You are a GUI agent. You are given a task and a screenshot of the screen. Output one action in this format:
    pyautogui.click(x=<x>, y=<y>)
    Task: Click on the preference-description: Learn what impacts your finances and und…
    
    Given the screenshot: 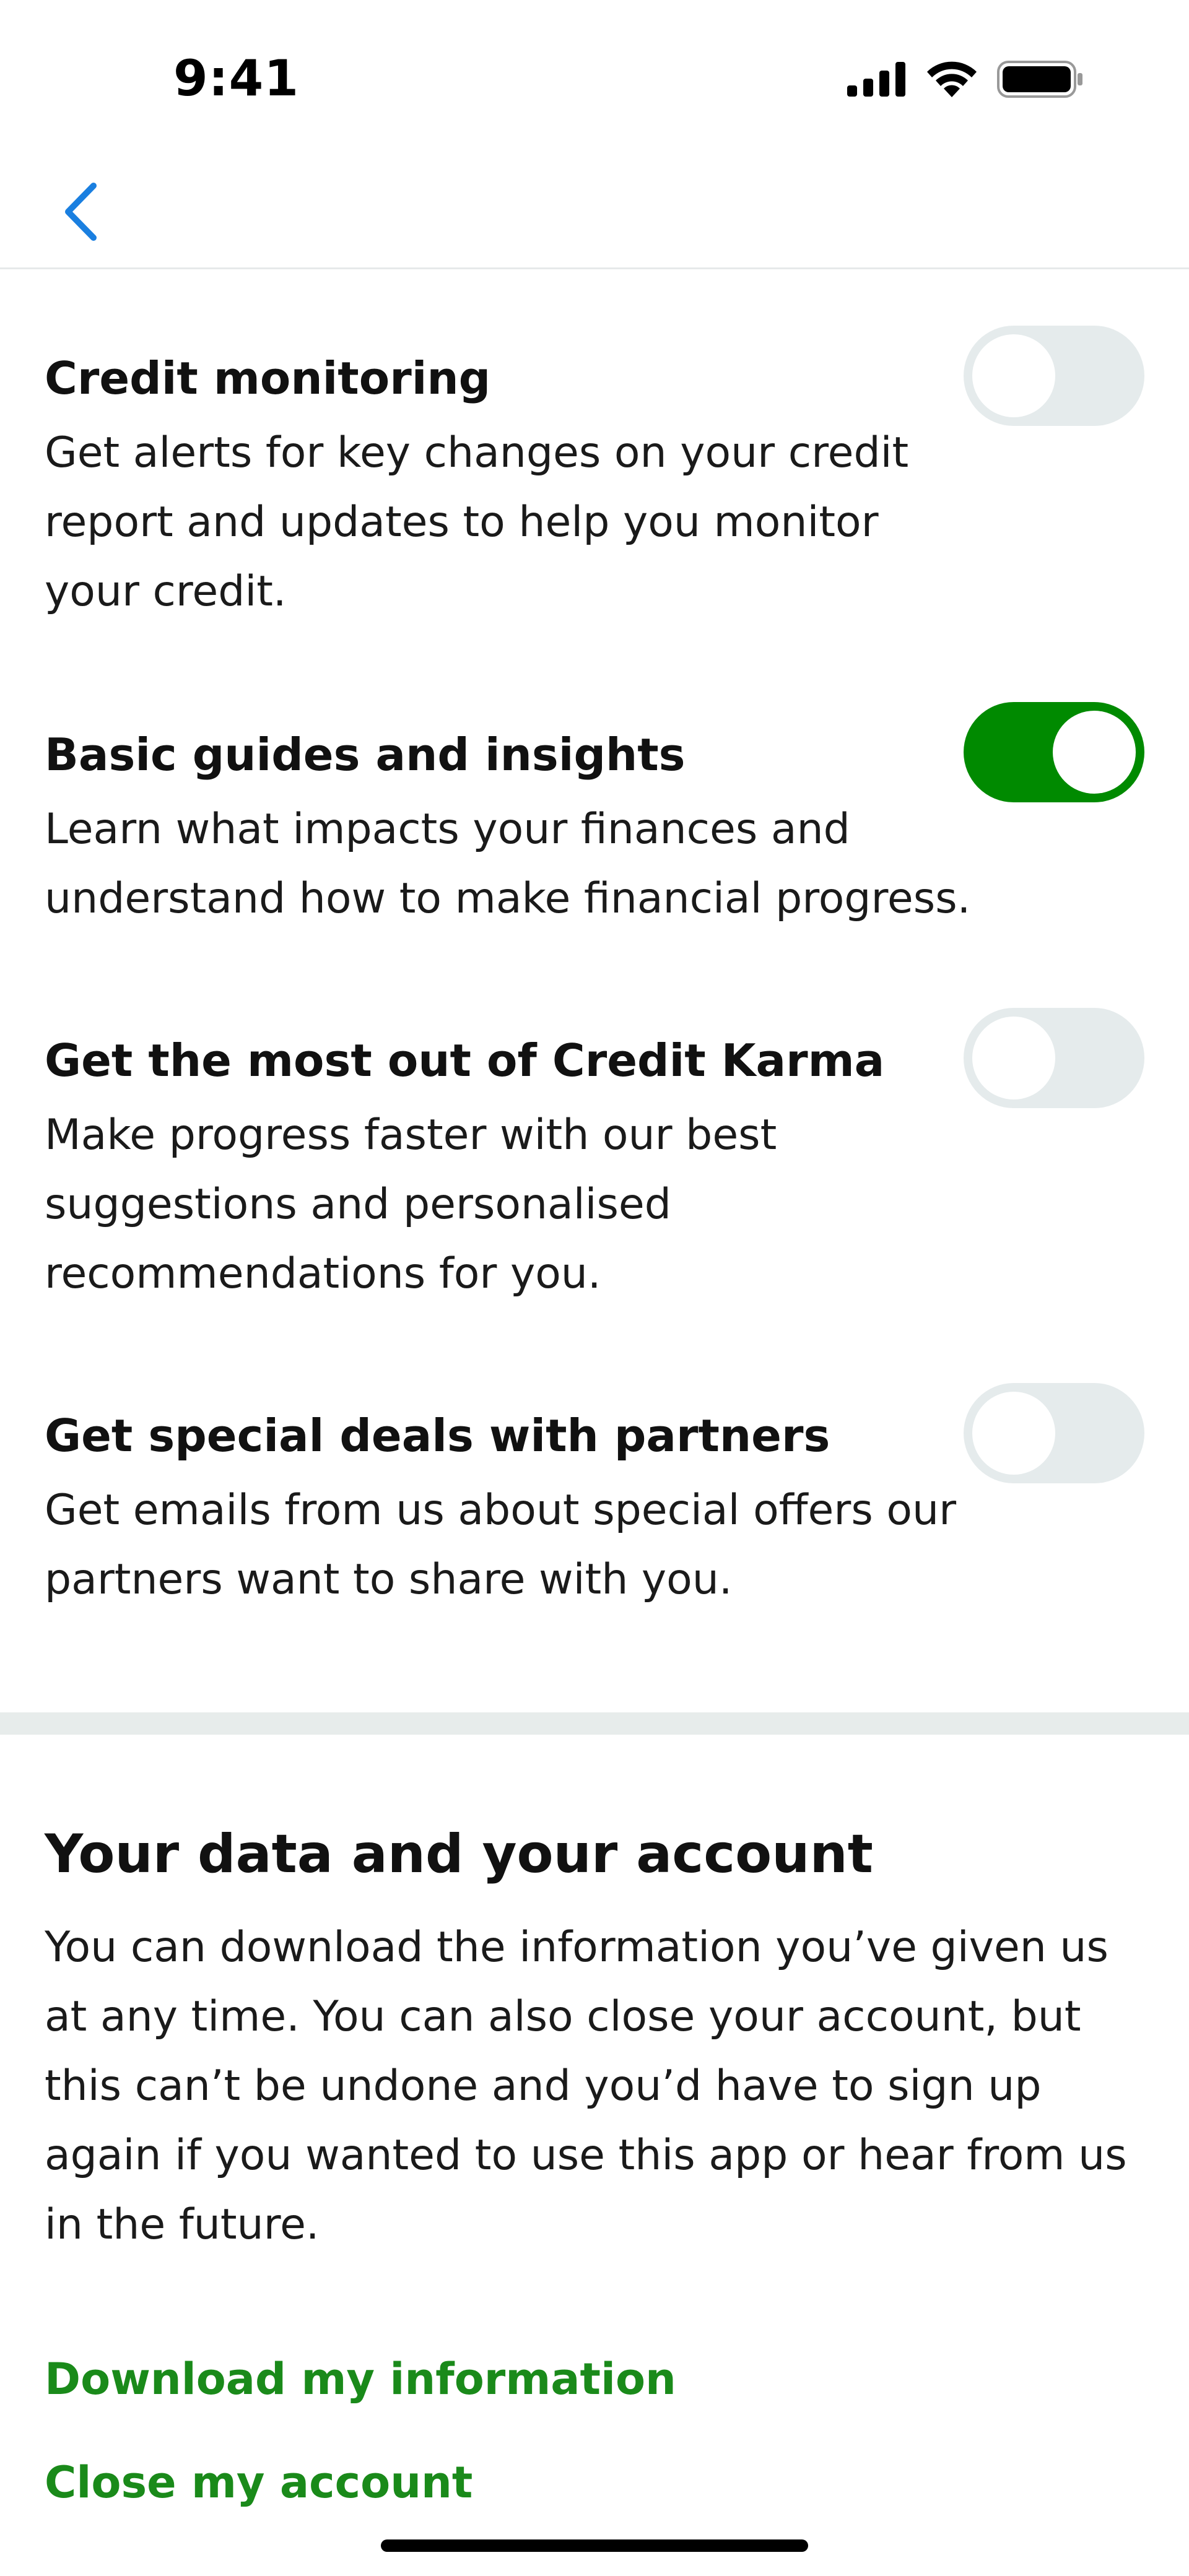 What is the action you would take?
    pyautogui.click(x=508, y=864)
    